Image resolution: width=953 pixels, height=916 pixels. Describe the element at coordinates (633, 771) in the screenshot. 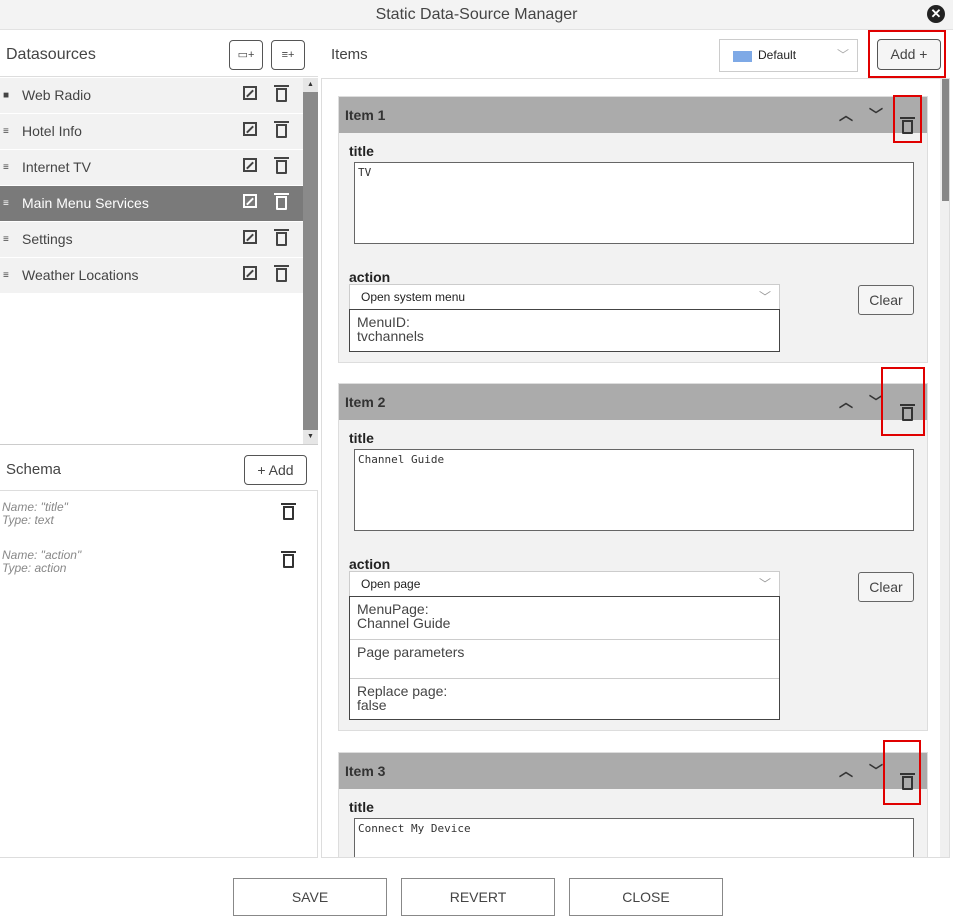

I see `item-header: Item 3 ︿ ﹀` at that location.